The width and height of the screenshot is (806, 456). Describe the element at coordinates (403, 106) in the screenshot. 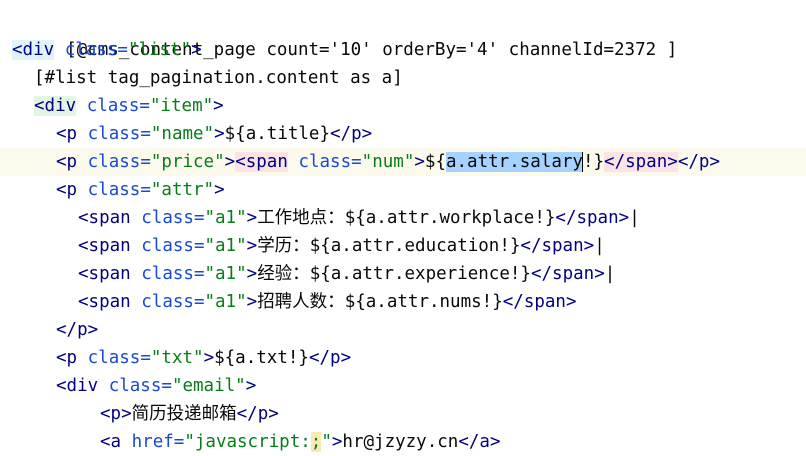

I see `code-line: <div class="item">` at that location.